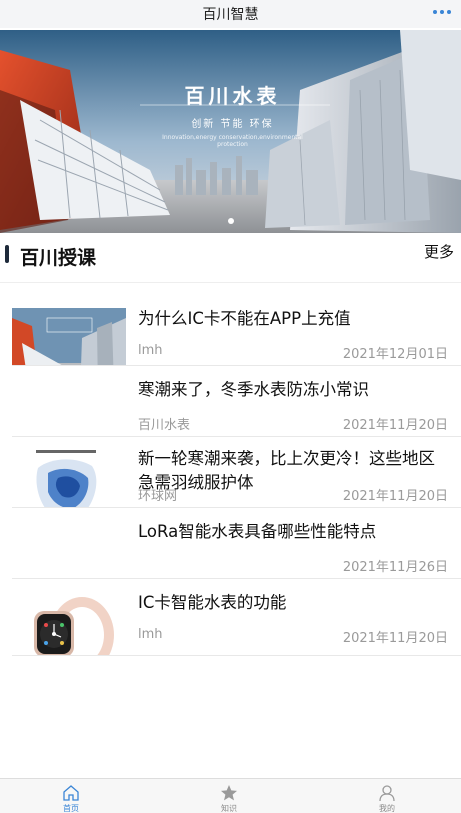 The height and width of the screenshot is (813, 461). I want to click on building-banner-icon, so click(69, 336).